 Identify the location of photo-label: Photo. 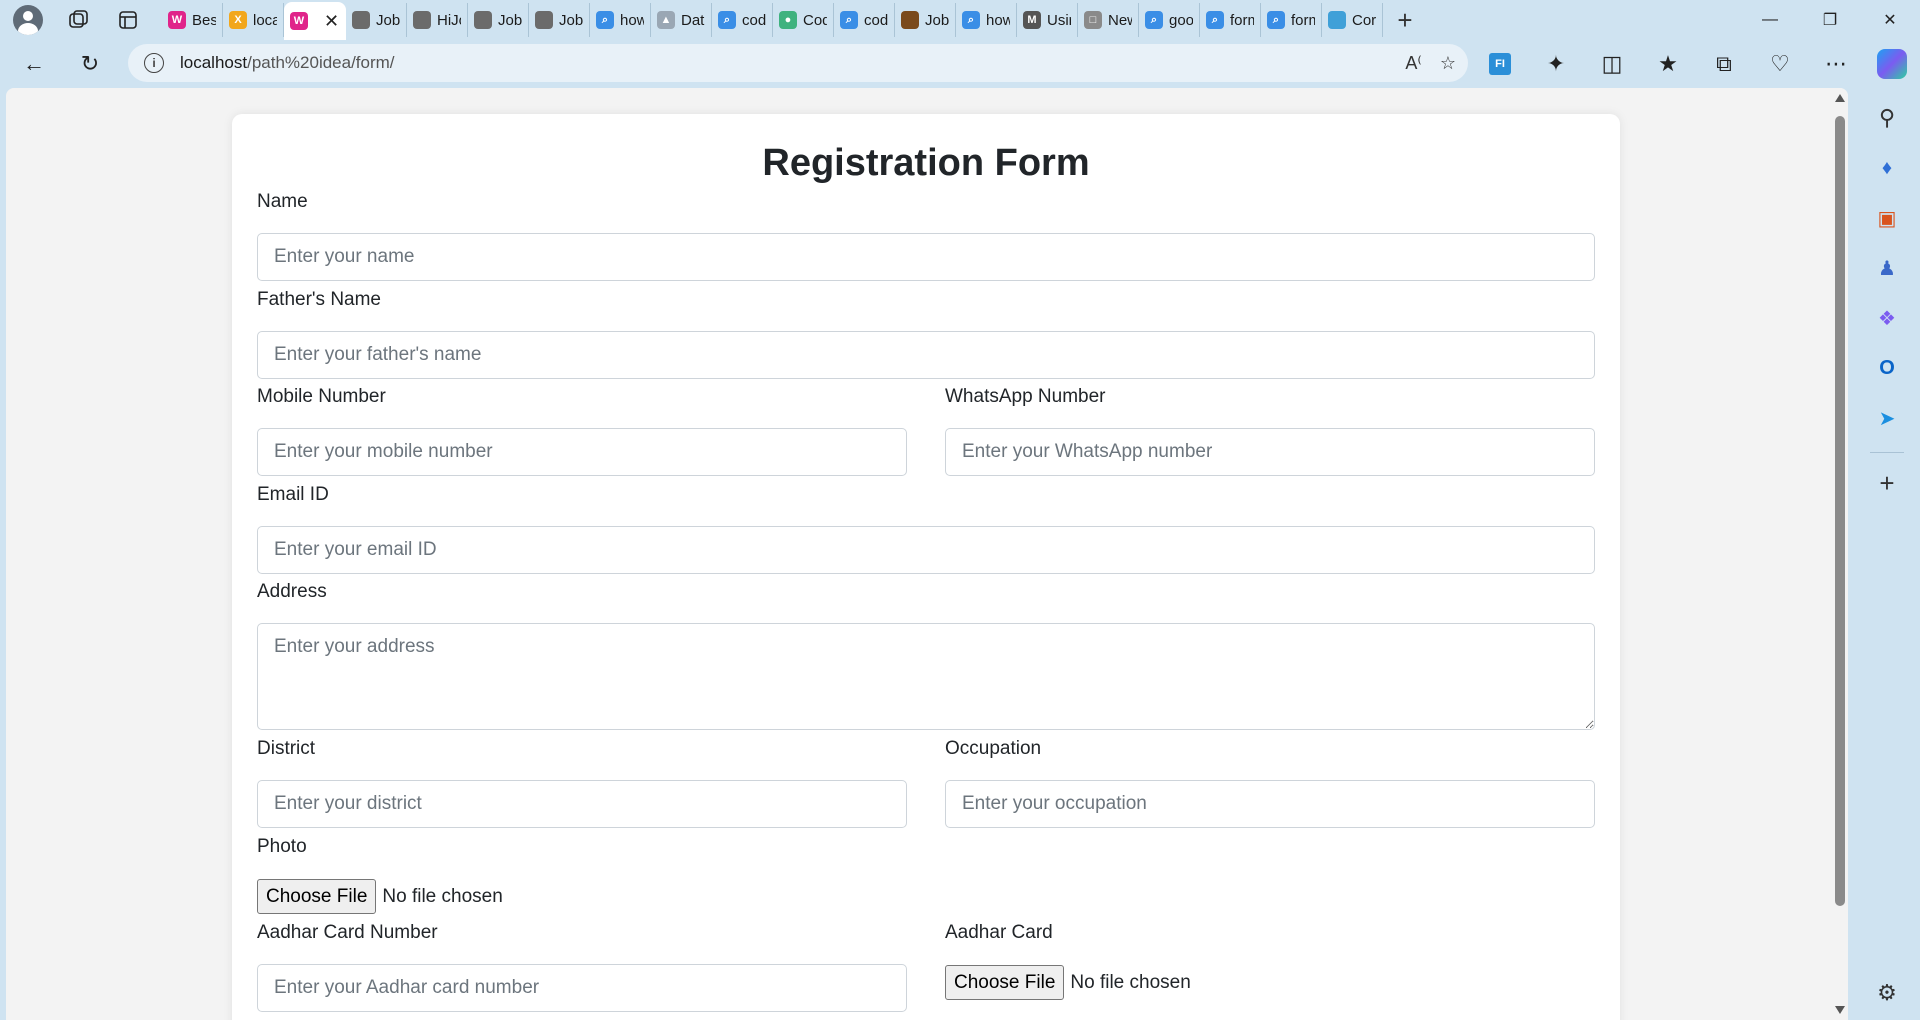
(282, 846).